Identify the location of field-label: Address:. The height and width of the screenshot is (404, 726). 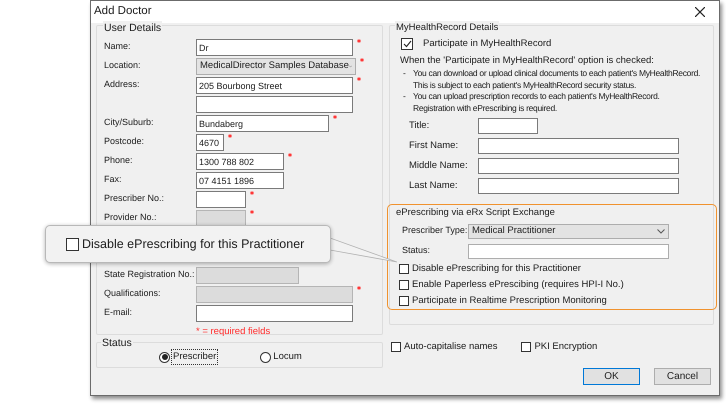
(122, 84).